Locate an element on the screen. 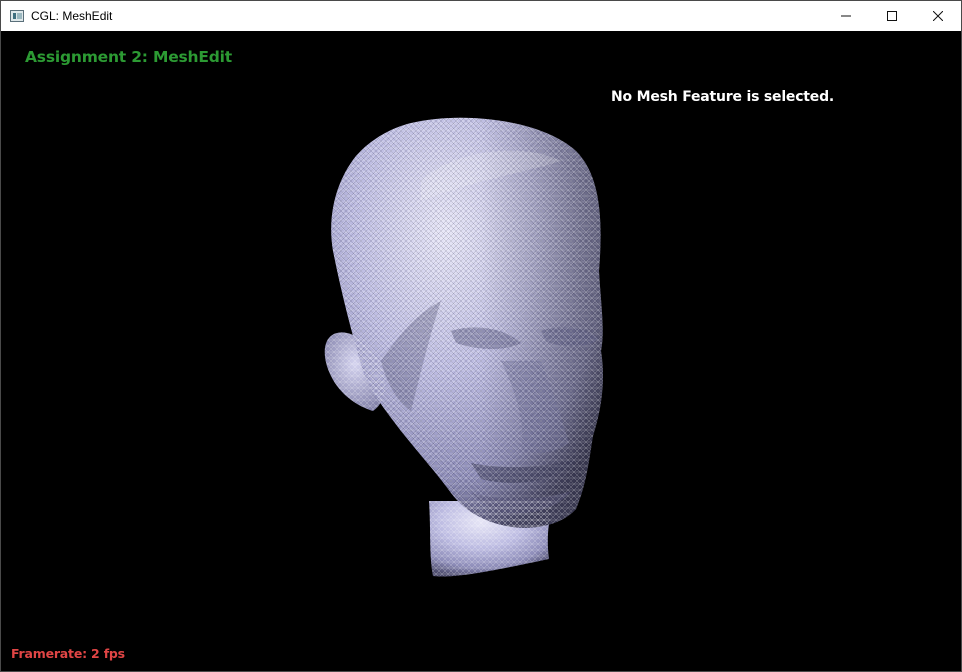  minimize-icon is located at coordinates (846, 16).